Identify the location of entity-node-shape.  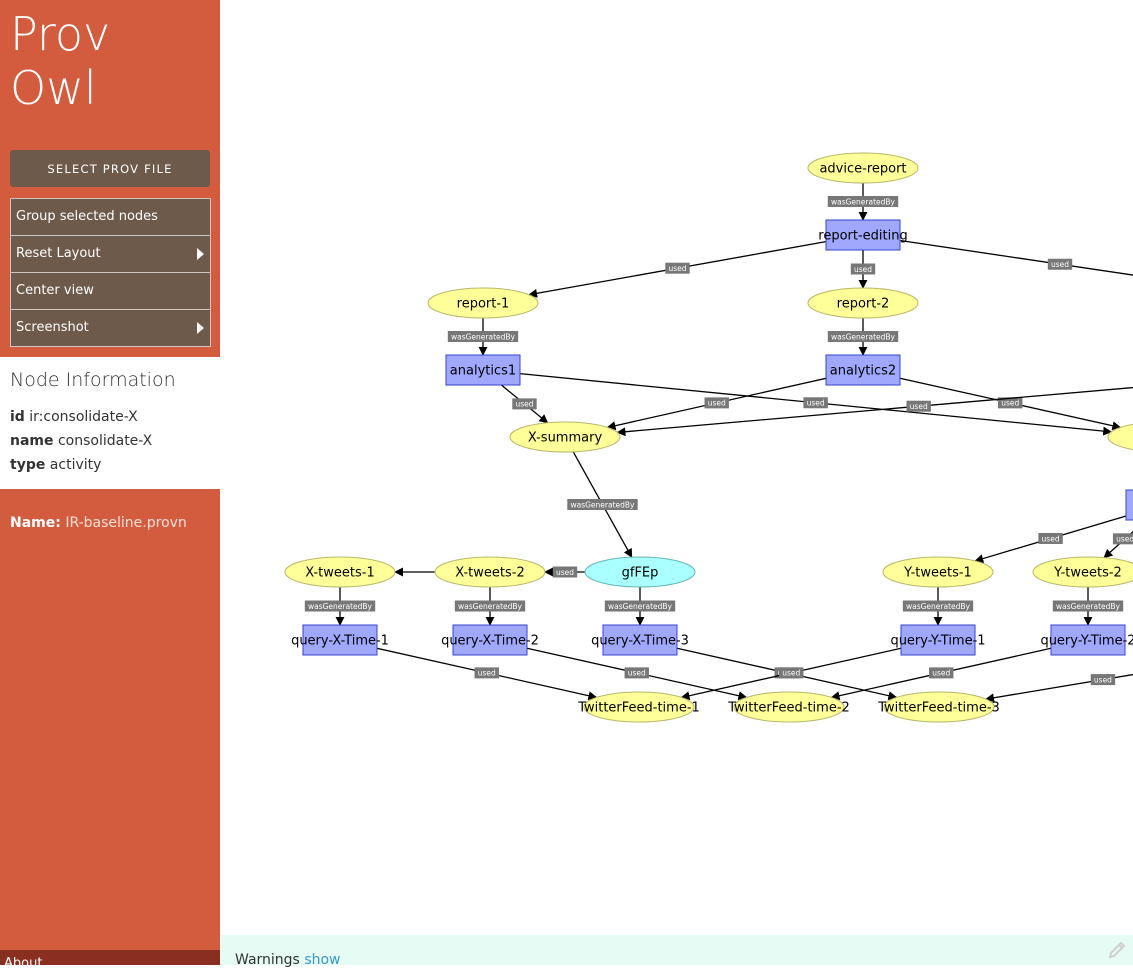
(1120, 437).